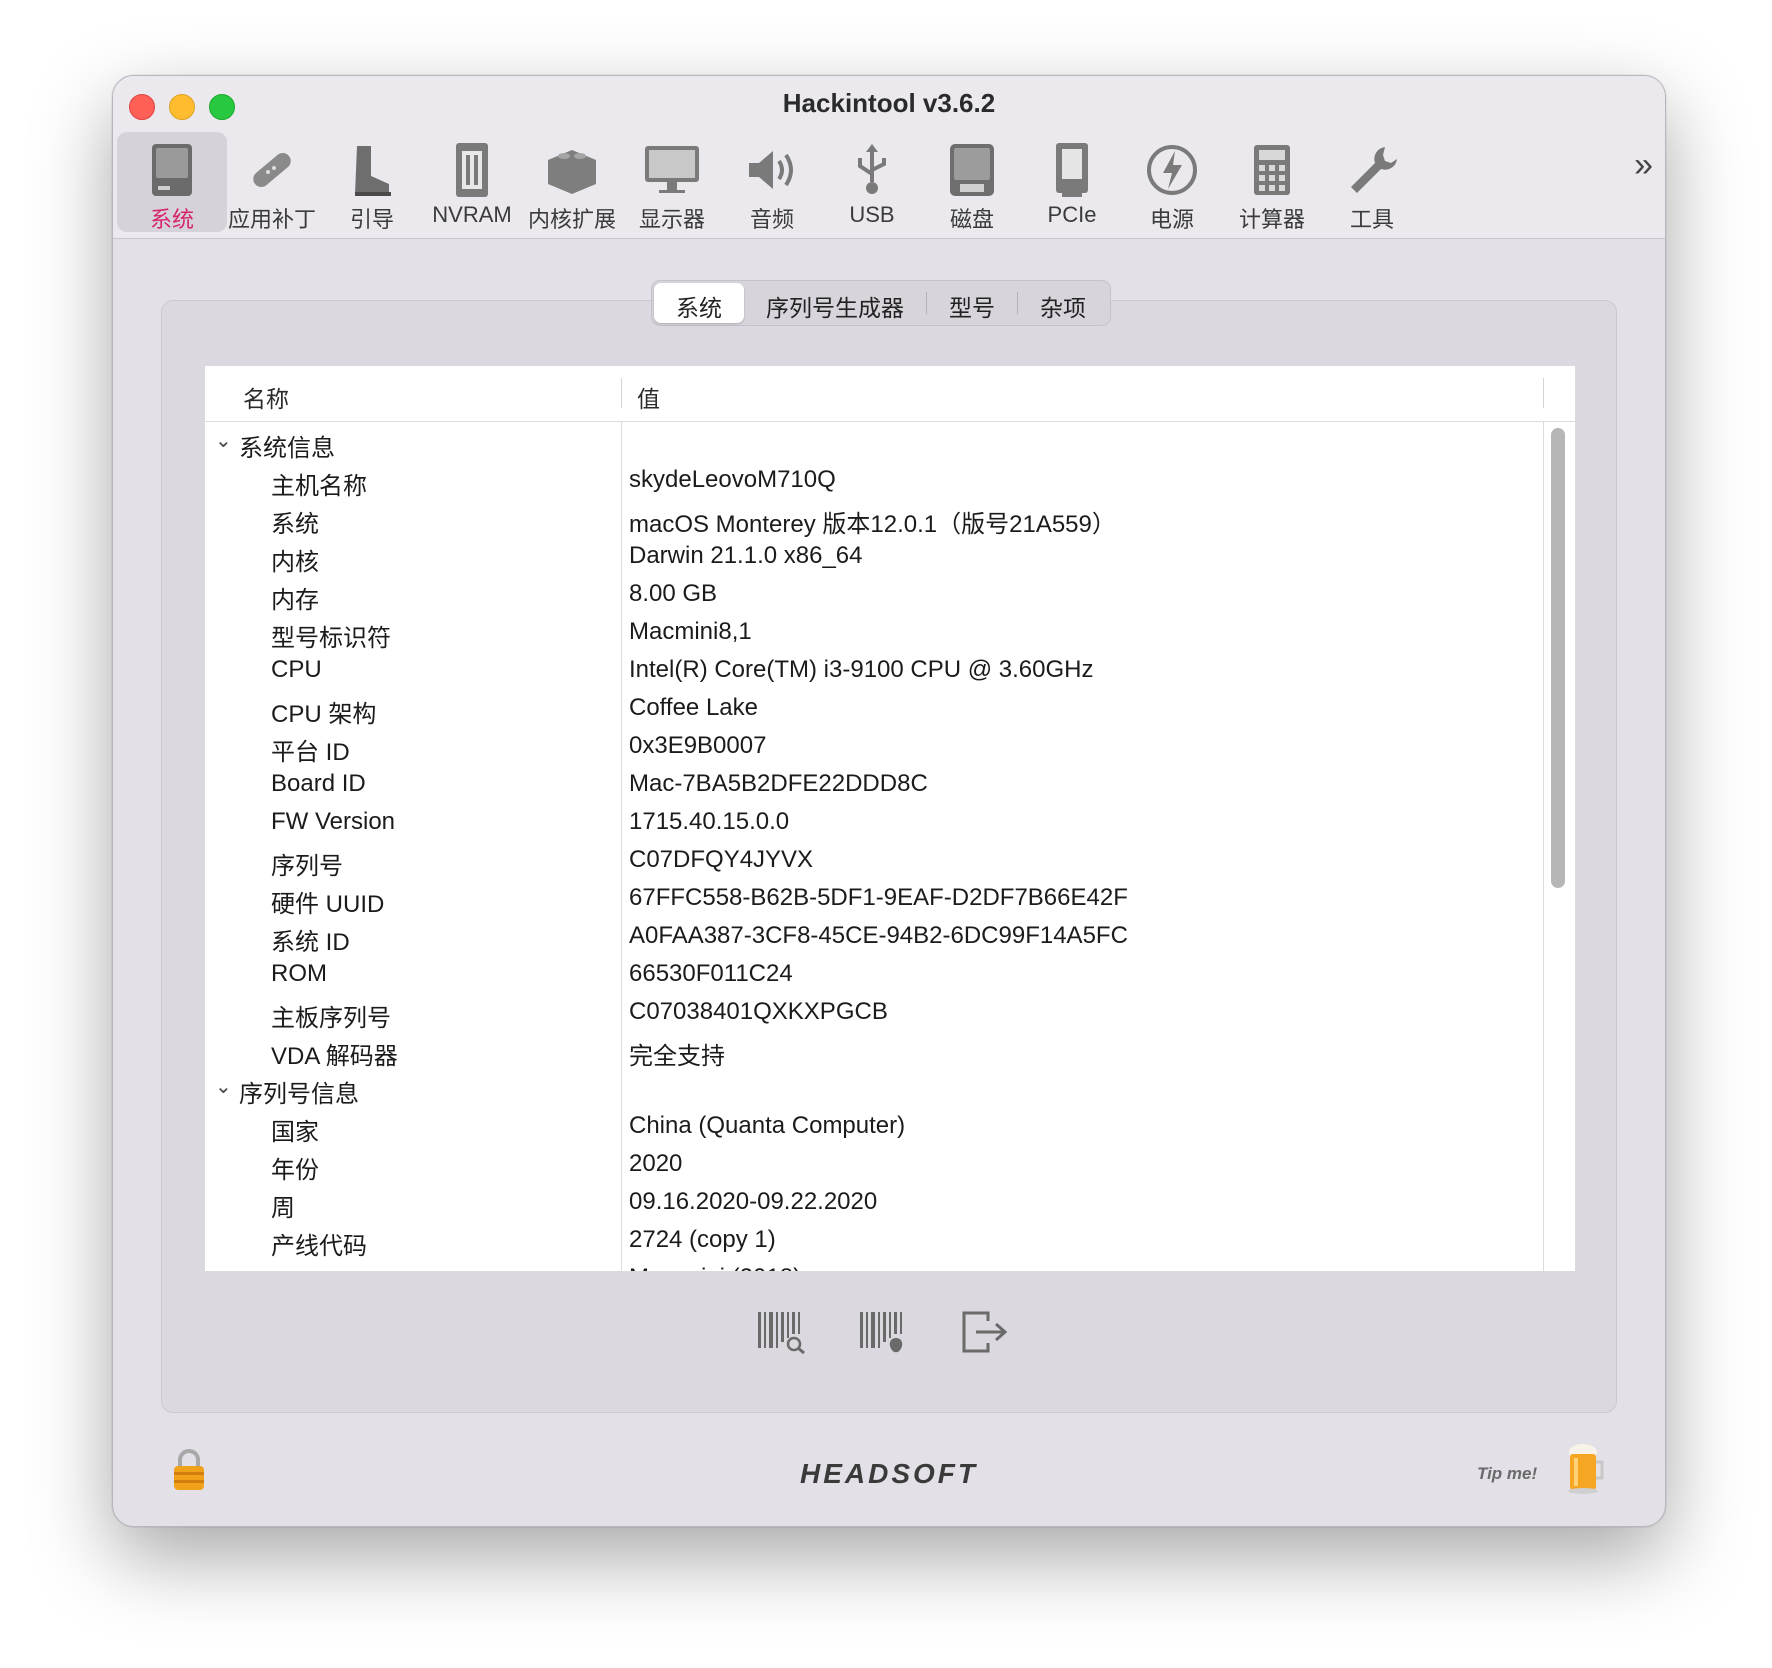  What do you see at coordinates (889, 1474) in the screenshot?
I see `brand-logo: HEADSOFT` at bounding box center [889, 1474].